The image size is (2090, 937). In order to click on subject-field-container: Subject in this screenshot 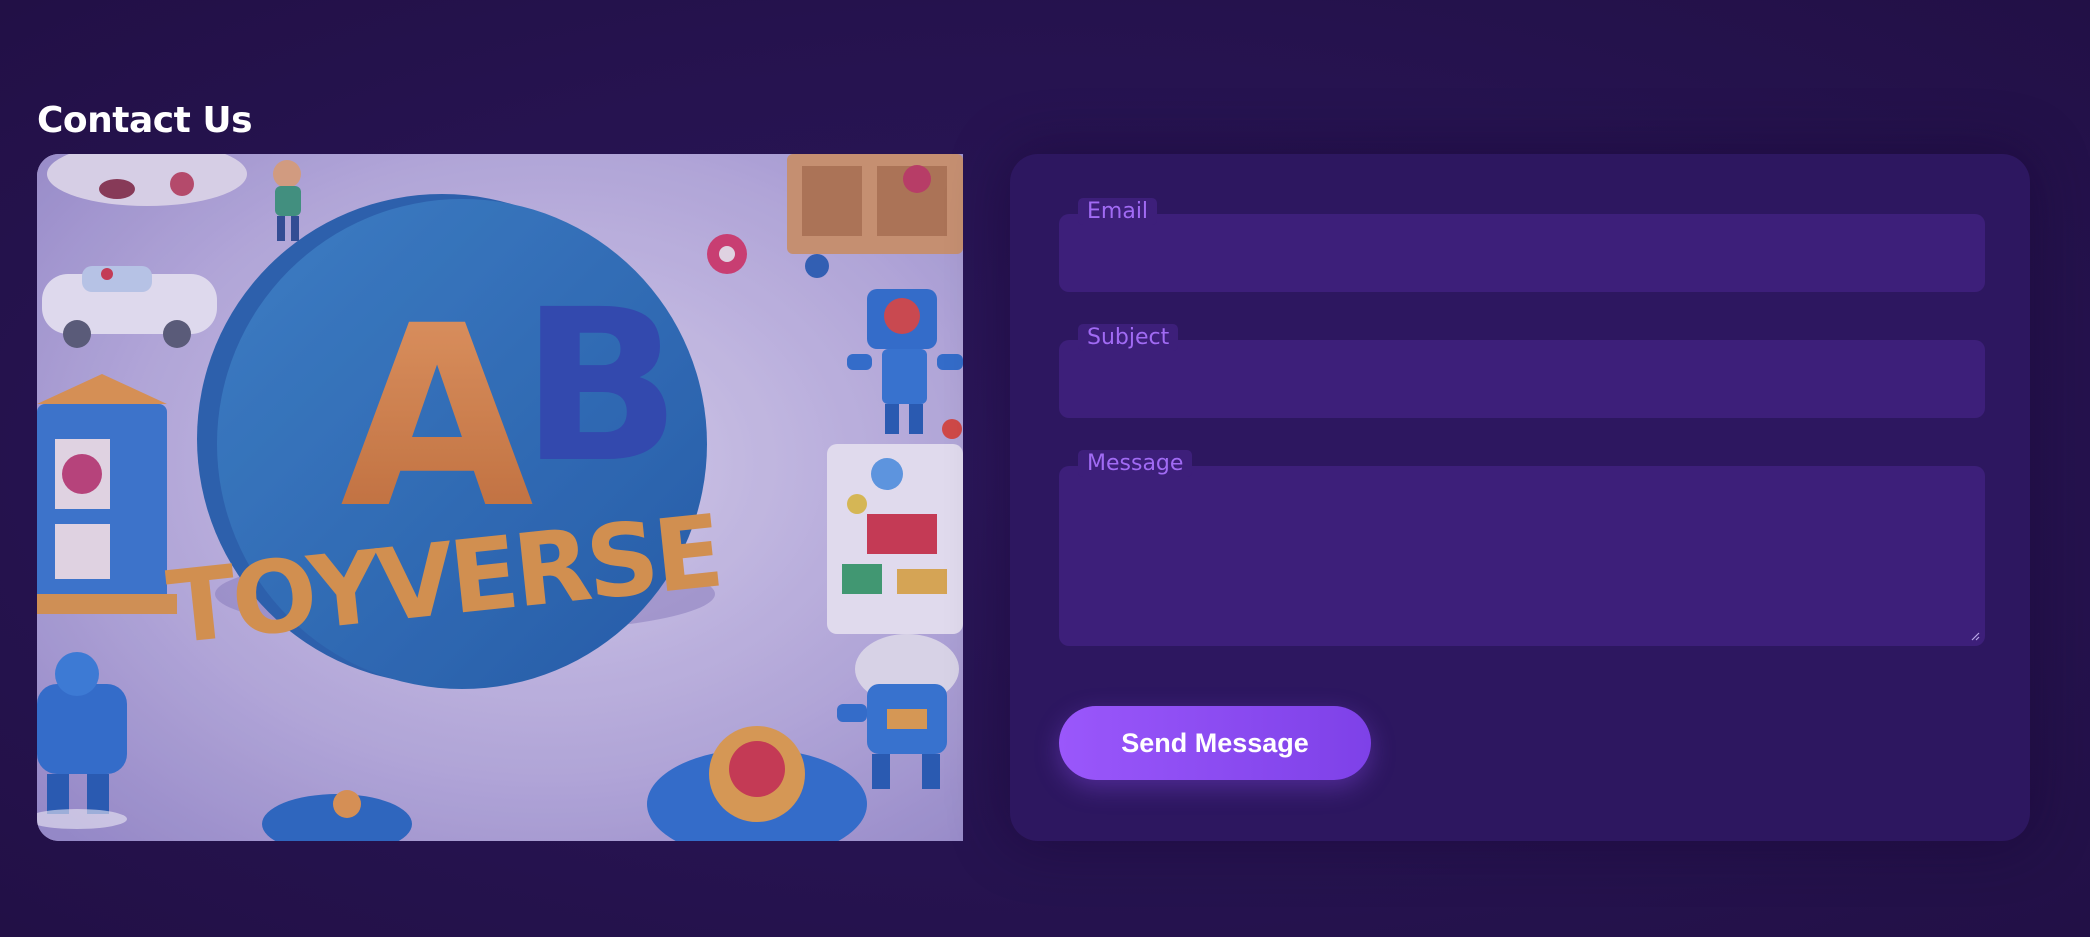, I will do `click(1522, 371)`.